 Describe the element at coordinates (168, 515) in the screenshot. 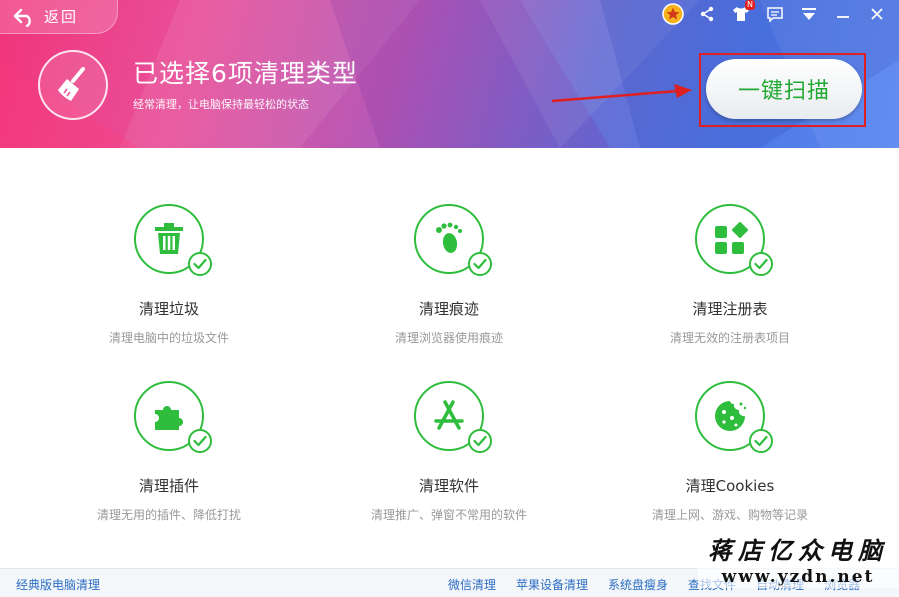

I see `card-description: 清理无用的插件、降低打扰` at that location.